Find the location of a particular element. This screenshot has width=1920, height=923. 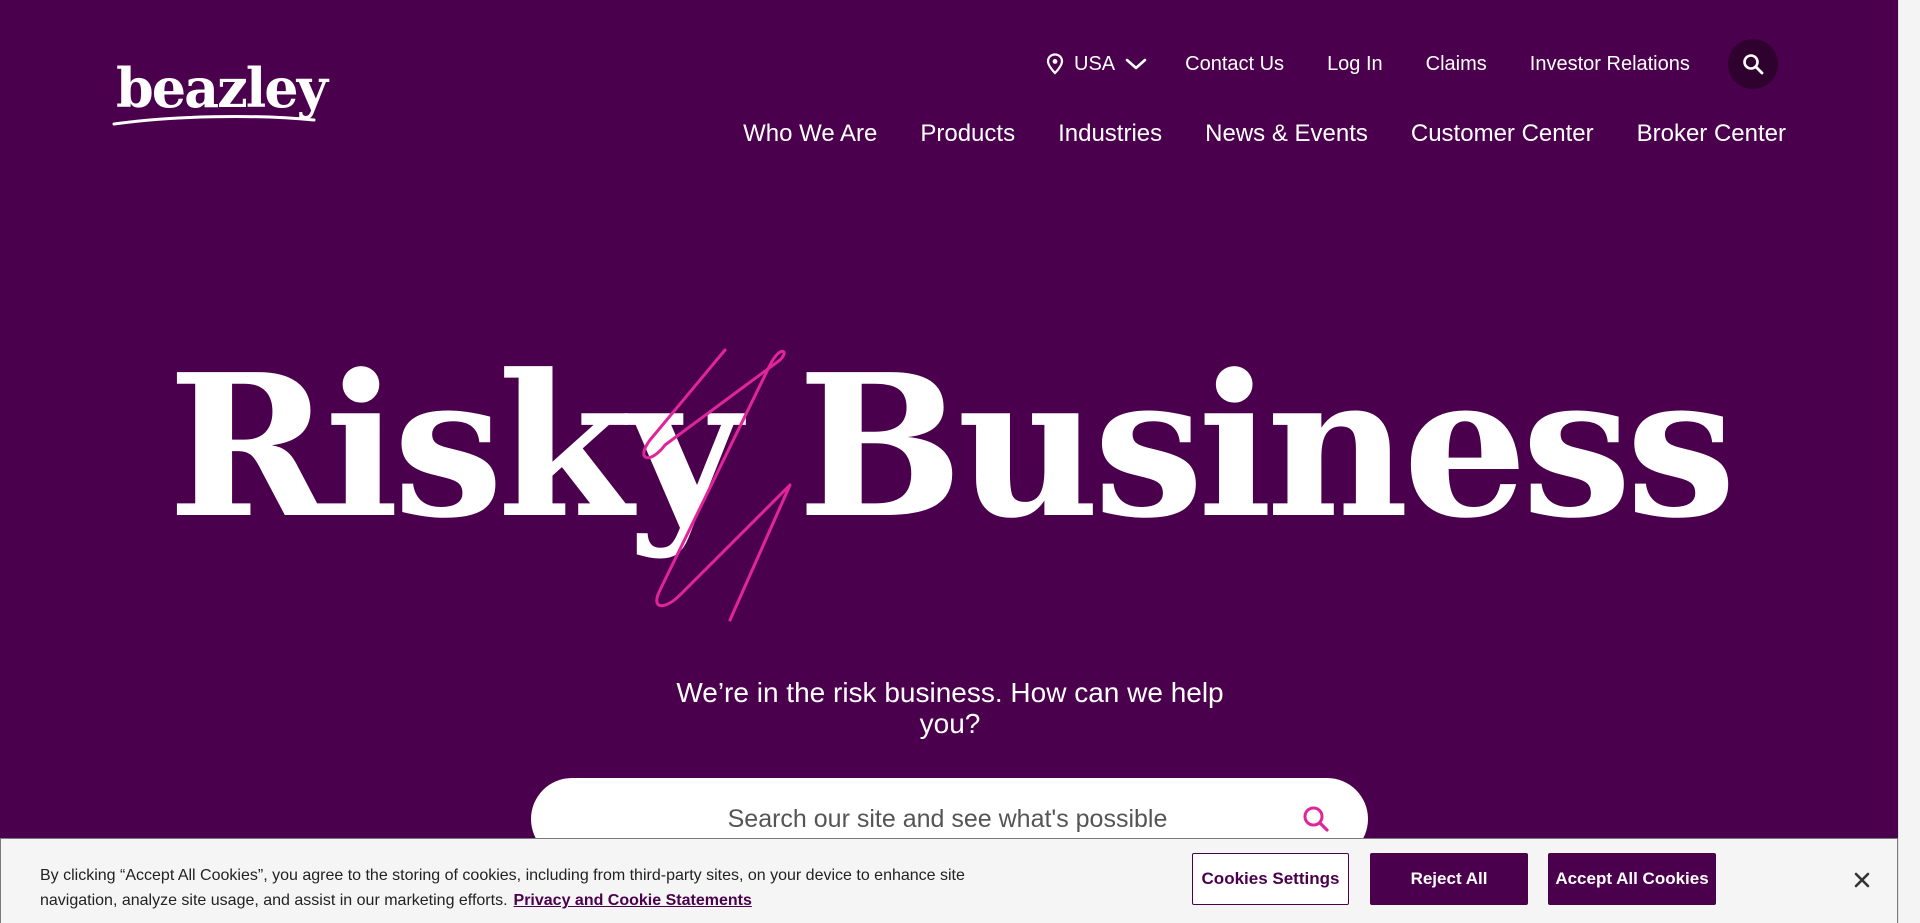

log-in-link: Log In is located at coordinates (1355, 64).